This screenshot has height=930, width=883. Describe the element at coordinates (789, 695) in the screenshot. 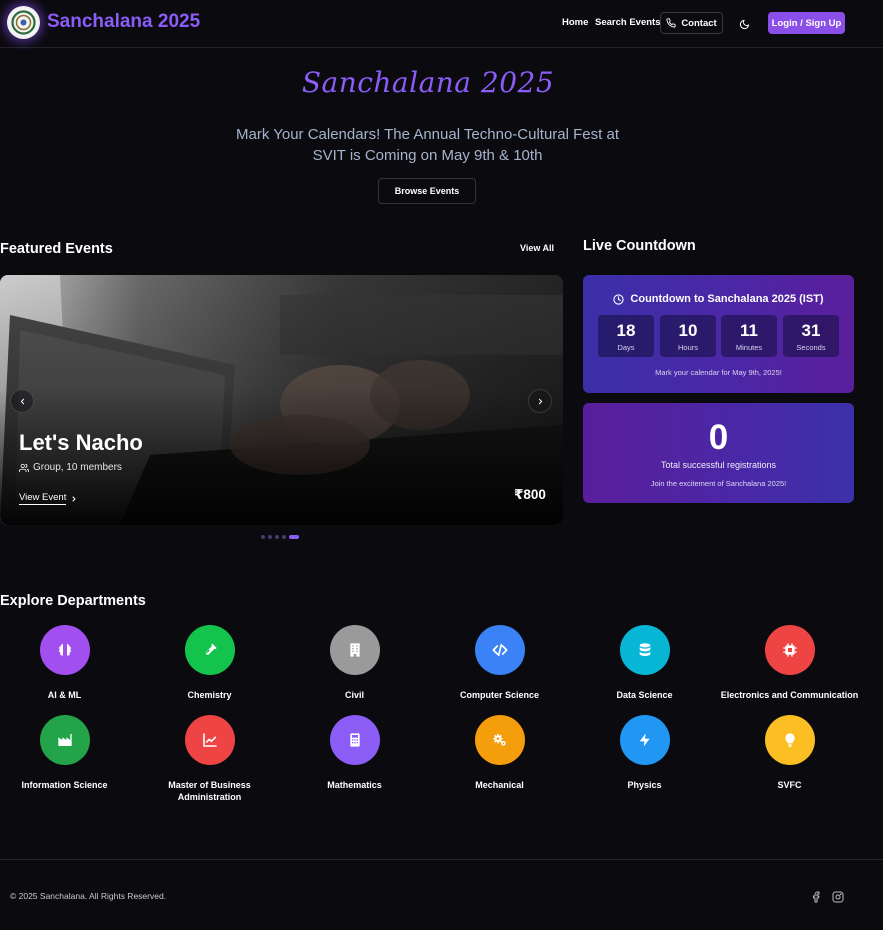

I see `department-name: Electronics and Communication` at that location.